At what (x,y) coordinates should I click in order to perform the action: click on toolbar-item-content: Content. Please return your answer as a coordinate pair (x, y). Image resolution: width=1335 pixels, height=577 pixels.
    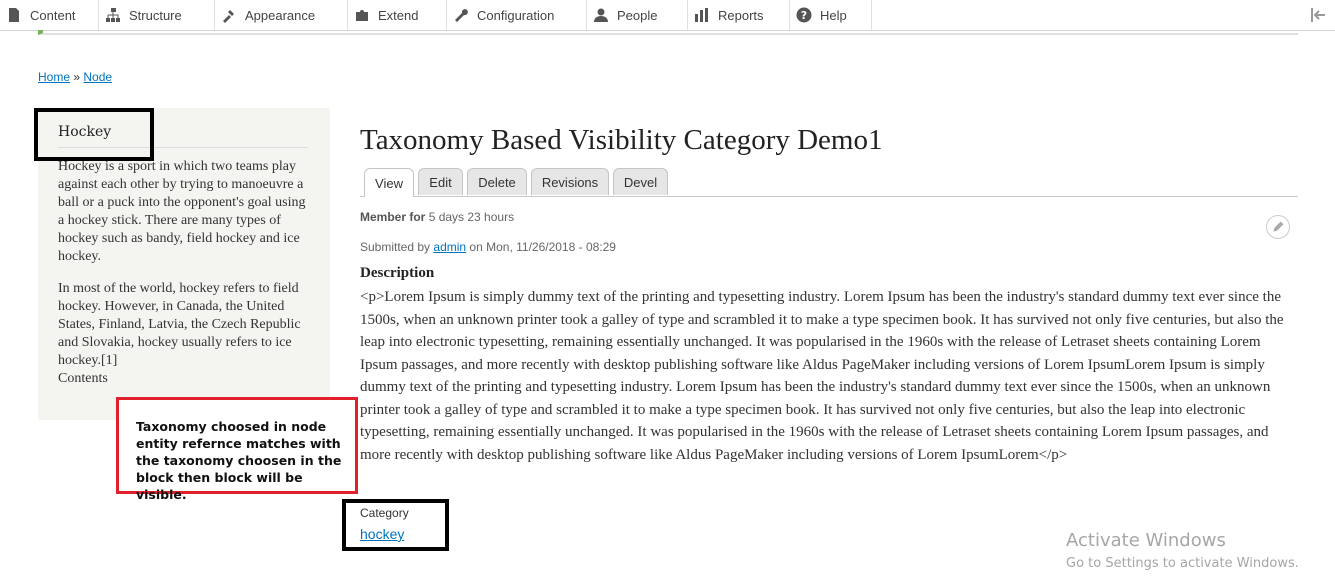
    Looking at the image, I should click on (49, 15).